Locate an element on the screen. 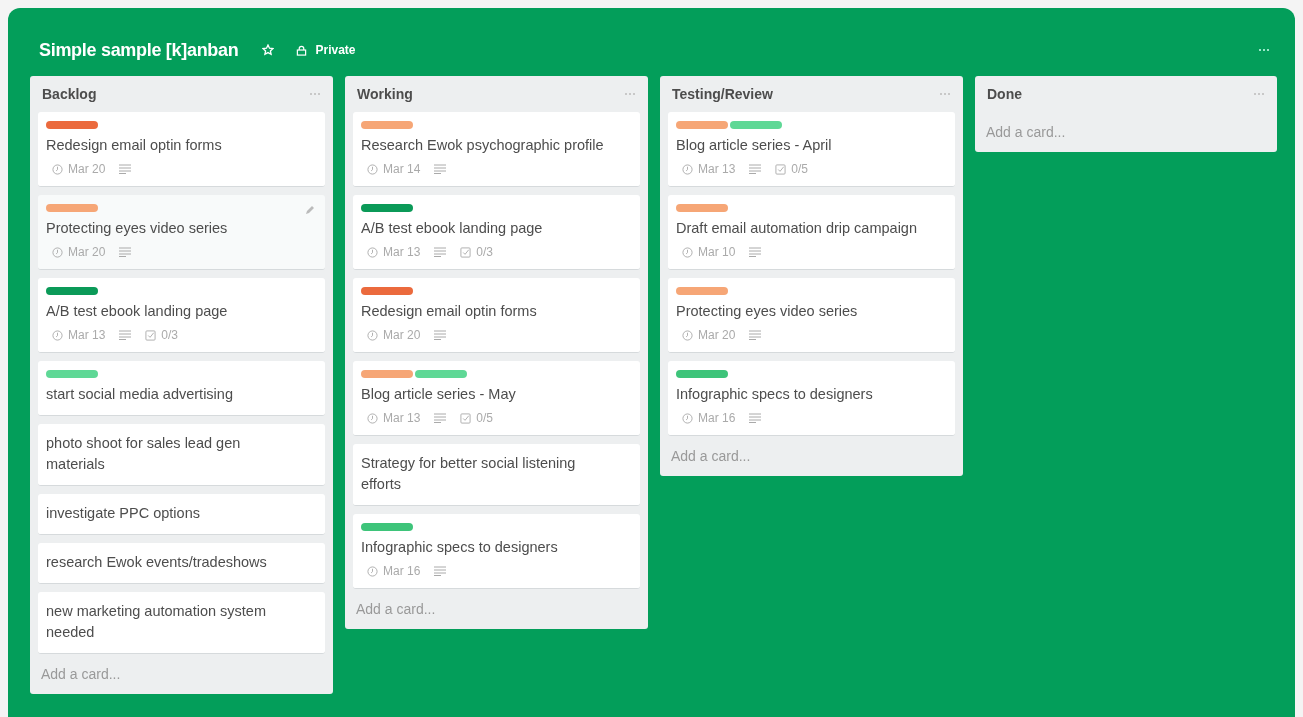  card-title: start social media advertising is located at coordinates (140, 394).